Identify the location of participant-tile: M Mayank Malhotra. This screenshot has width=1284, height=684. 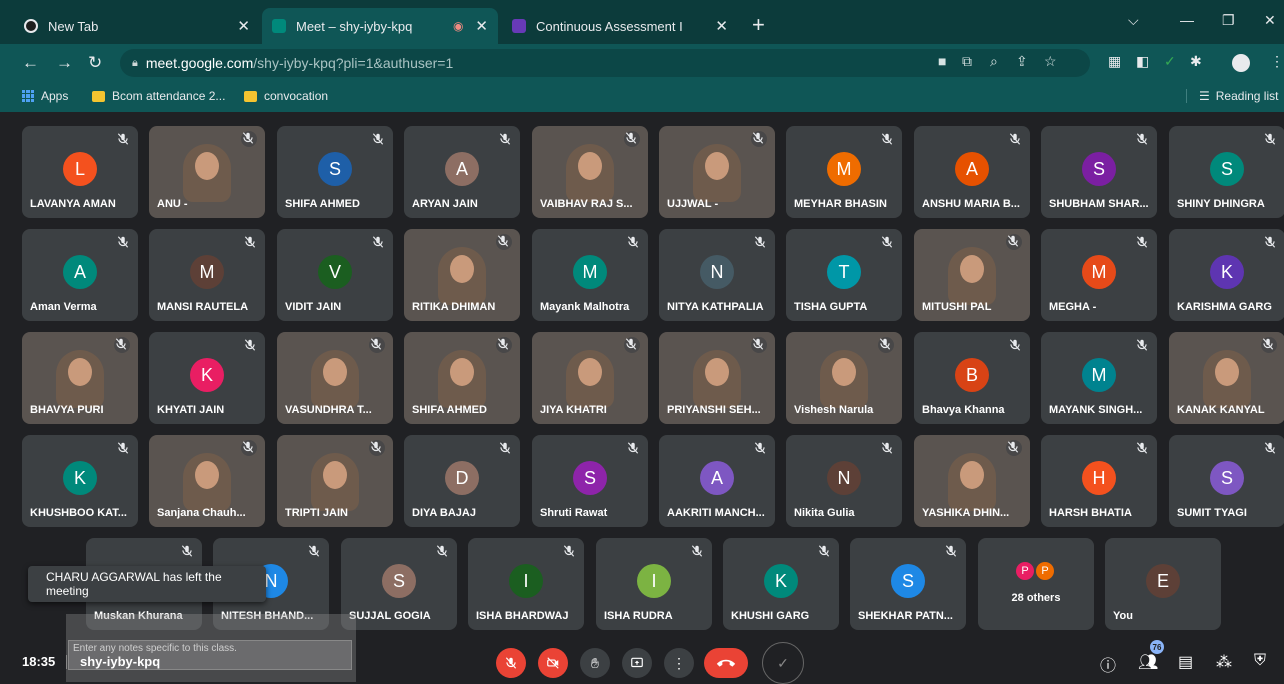
(590, 275).